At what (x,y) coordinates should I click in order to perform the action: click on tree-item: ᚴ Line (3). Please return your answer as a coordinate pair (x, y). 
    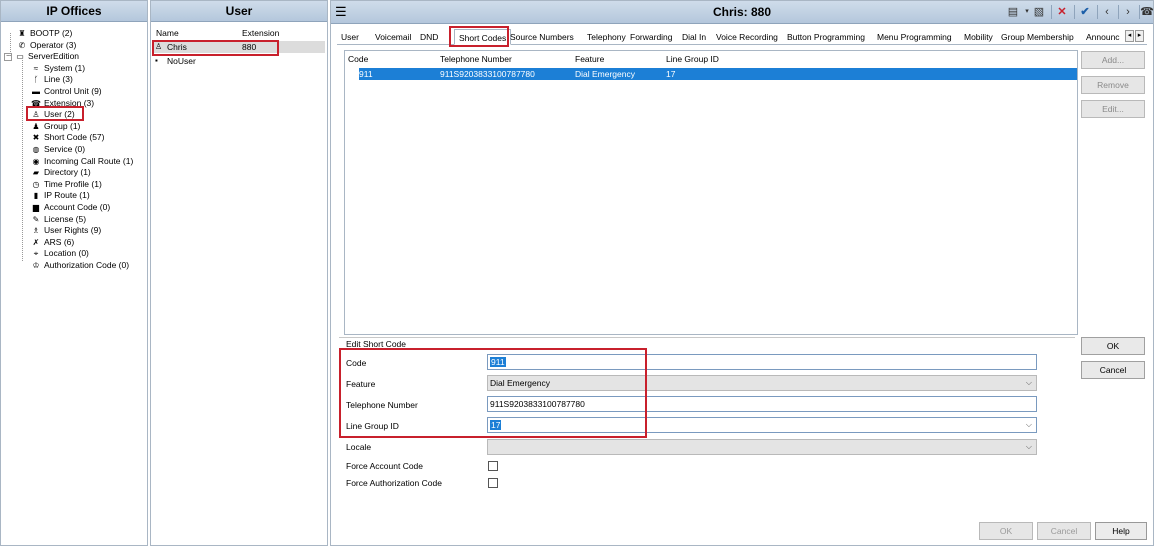
    Looking at the image, I should click on (52, 79).